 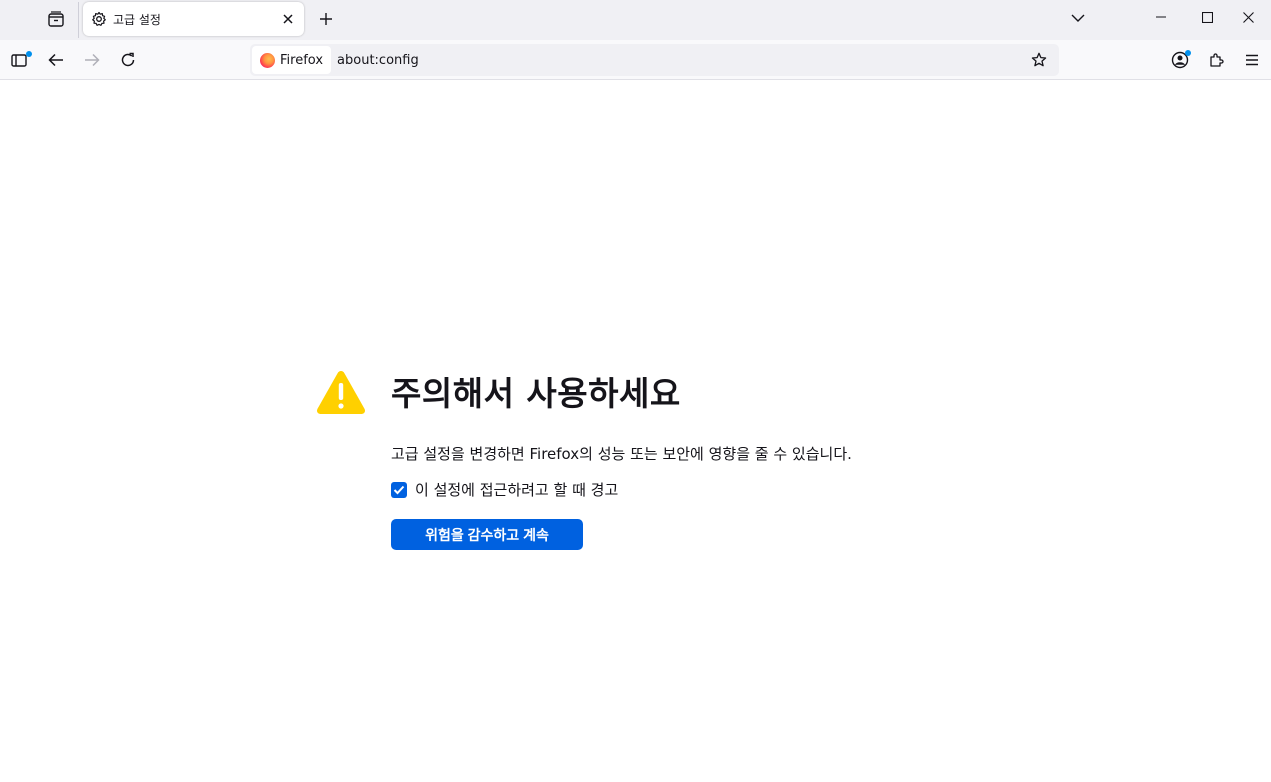 What do you see at coordinates (78, 20) in the screenshot?
I see `tab-separator` at bounding box center [78, 20].